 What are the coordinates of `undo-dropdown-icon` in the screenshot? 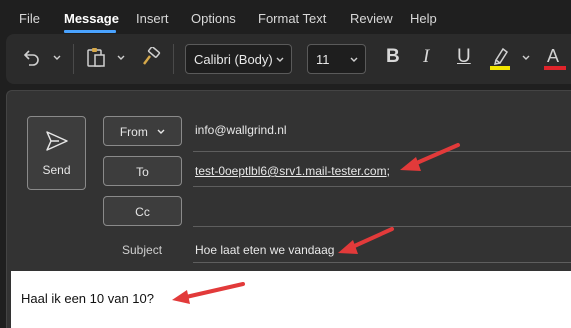 It's located at (57, 58).